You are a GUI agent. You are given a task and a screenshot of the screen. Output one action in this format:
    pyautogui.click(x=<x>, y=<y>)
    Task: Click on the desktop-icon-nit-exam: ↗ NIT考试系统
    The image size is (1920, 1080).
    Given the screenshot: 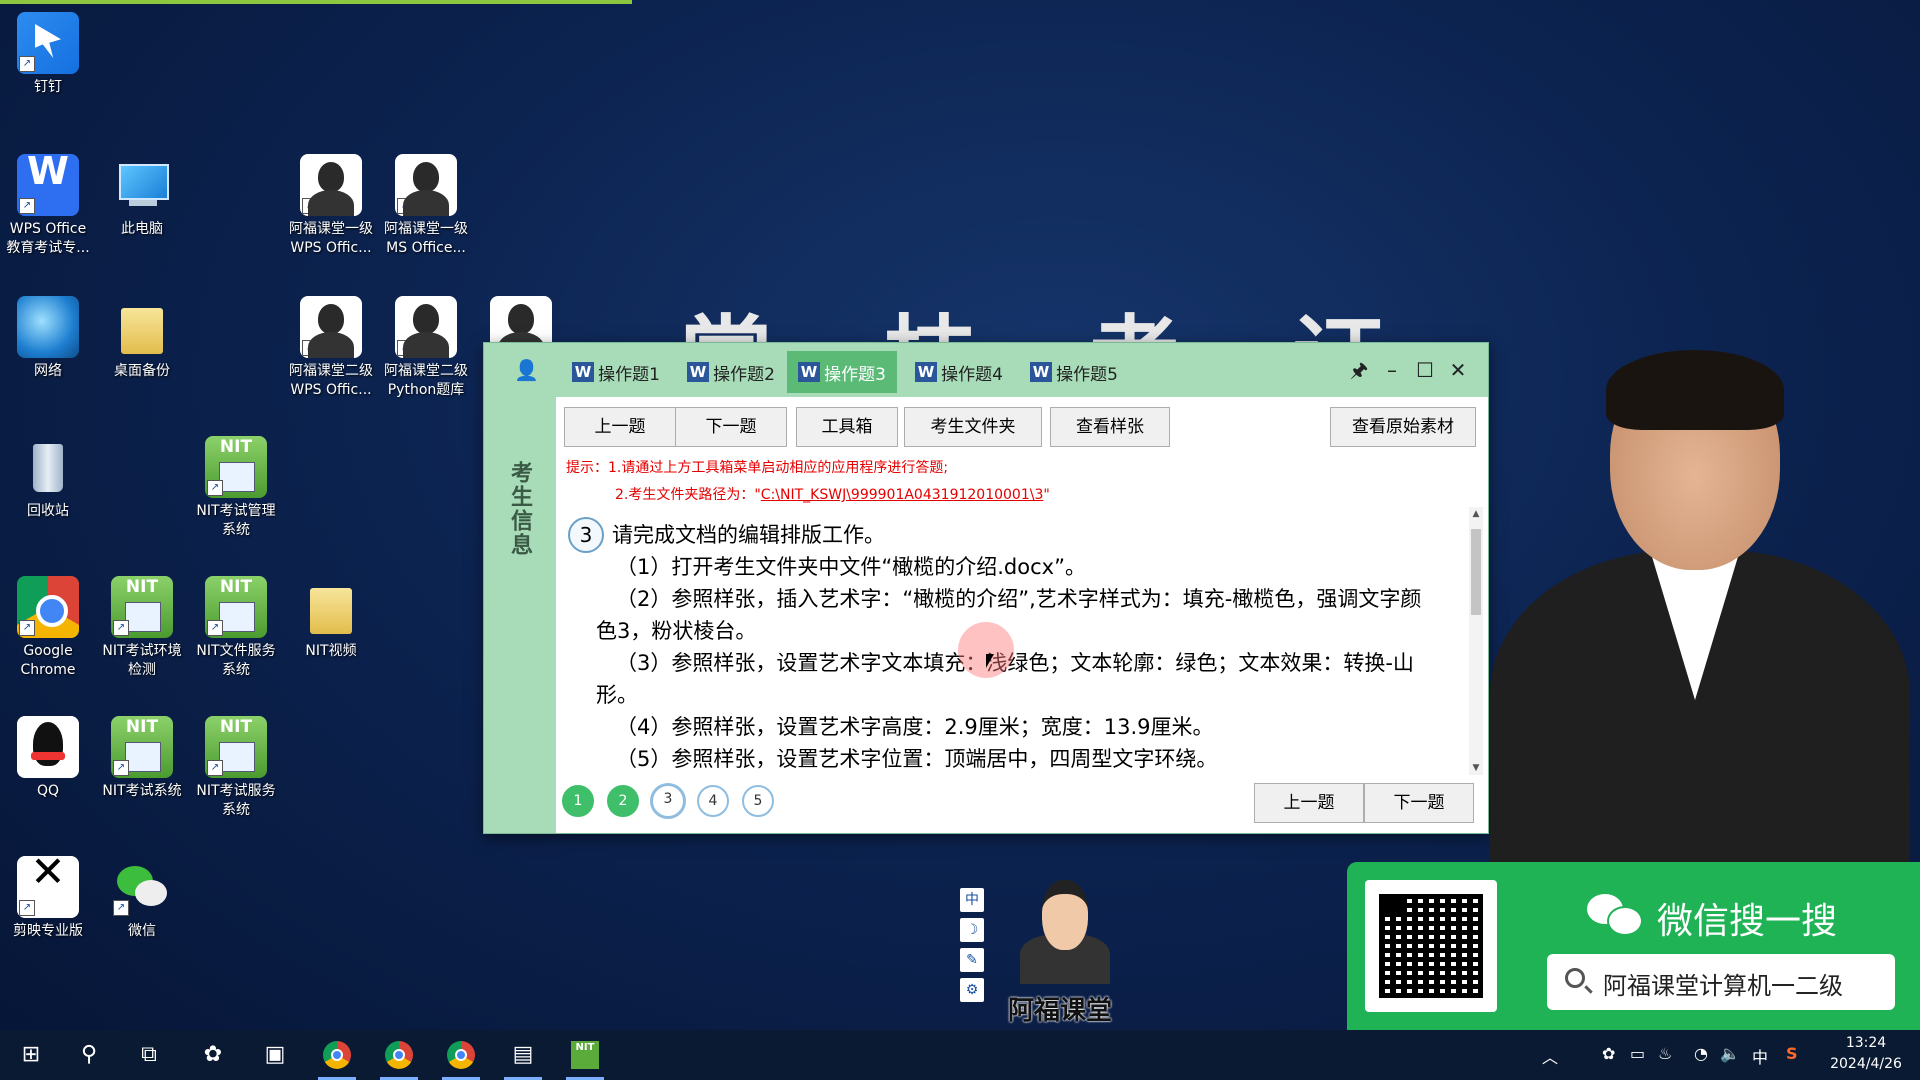 What is the action you would take?
    pyautogui.click(x=142, y=758)
    